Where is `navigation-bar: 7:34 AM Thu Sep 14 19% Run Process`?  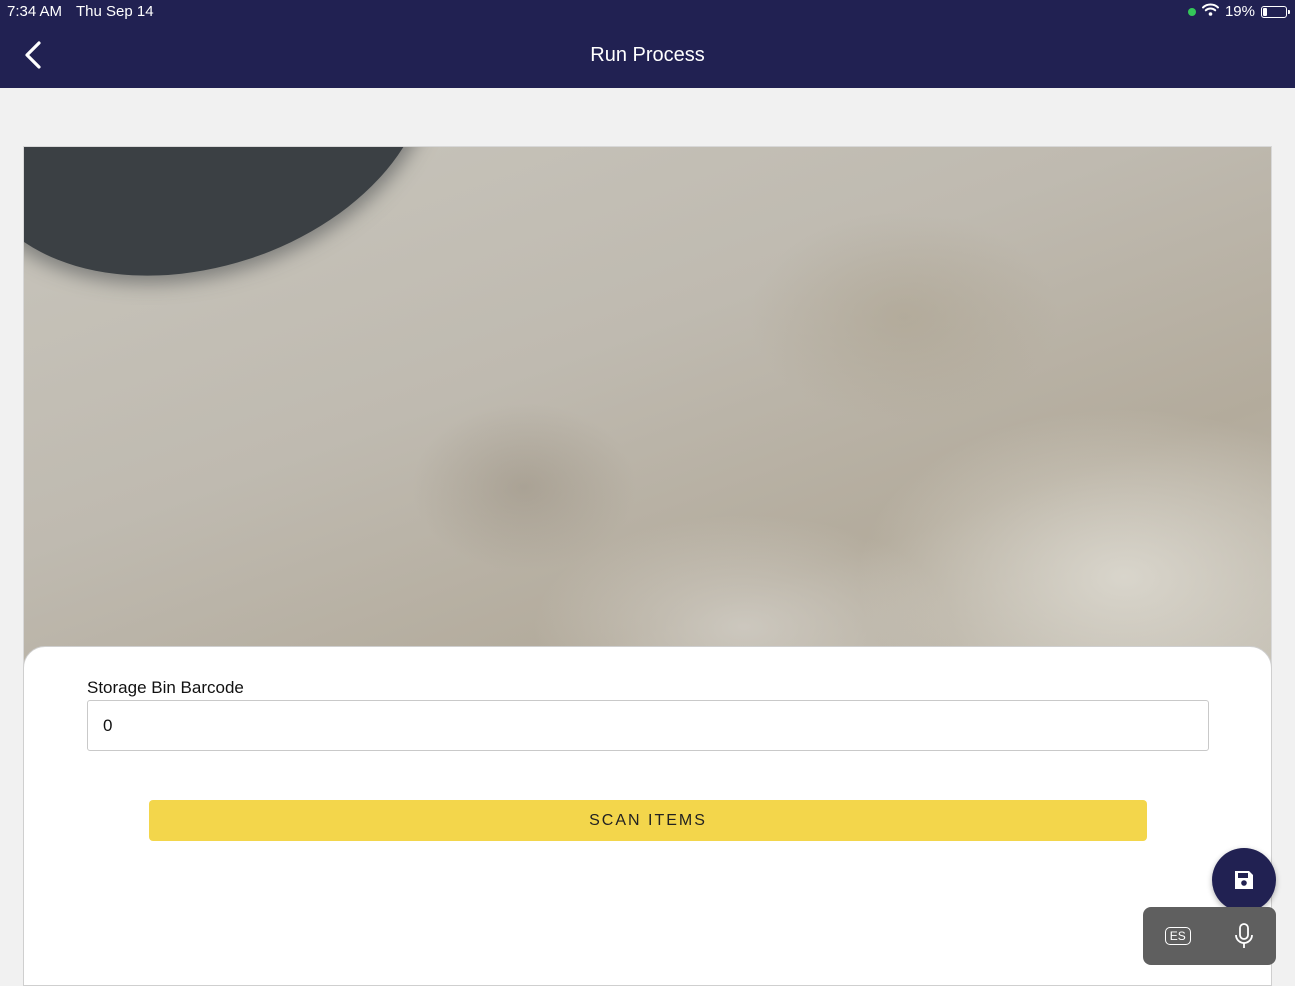 navigation-bar: 7:34 AM Thu Sep 14 19% Run Process is located at coordinates (647, 44).